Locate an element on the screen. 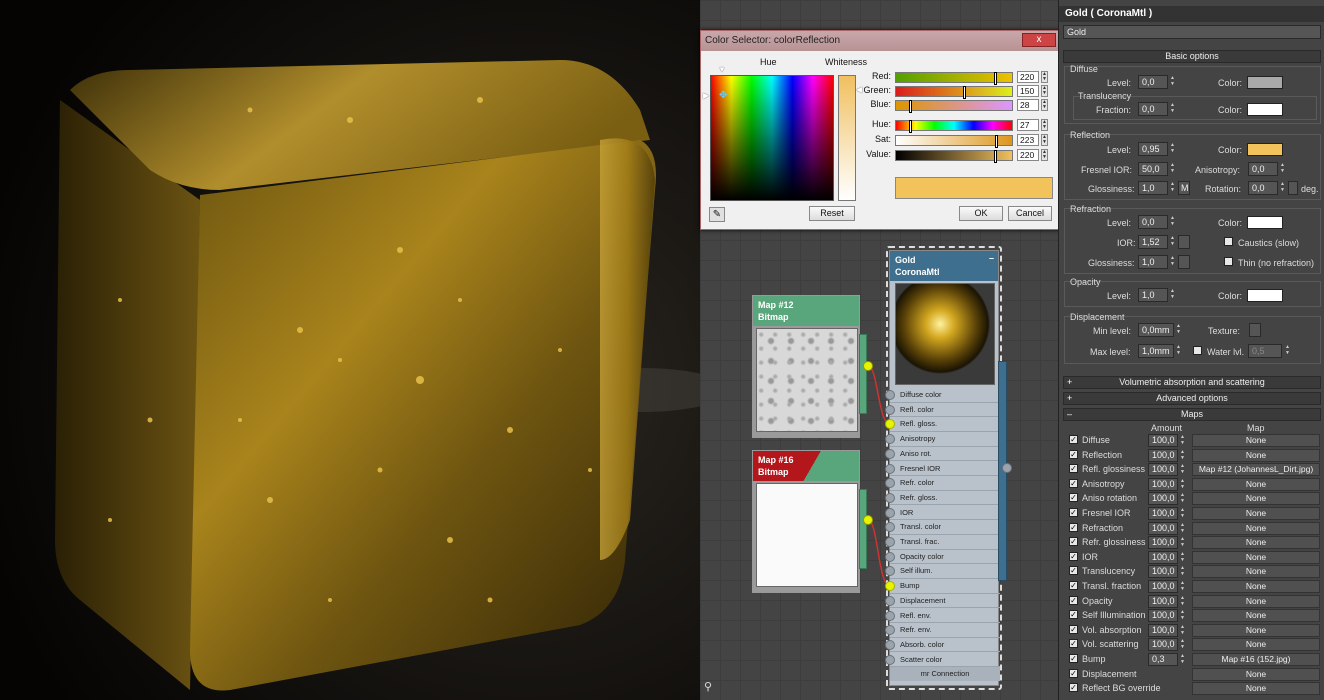 The height and width of the screenshot is (700, 1324). reflection-level-spinner: ▲ ▼ is located at coordinates (1172, 149).